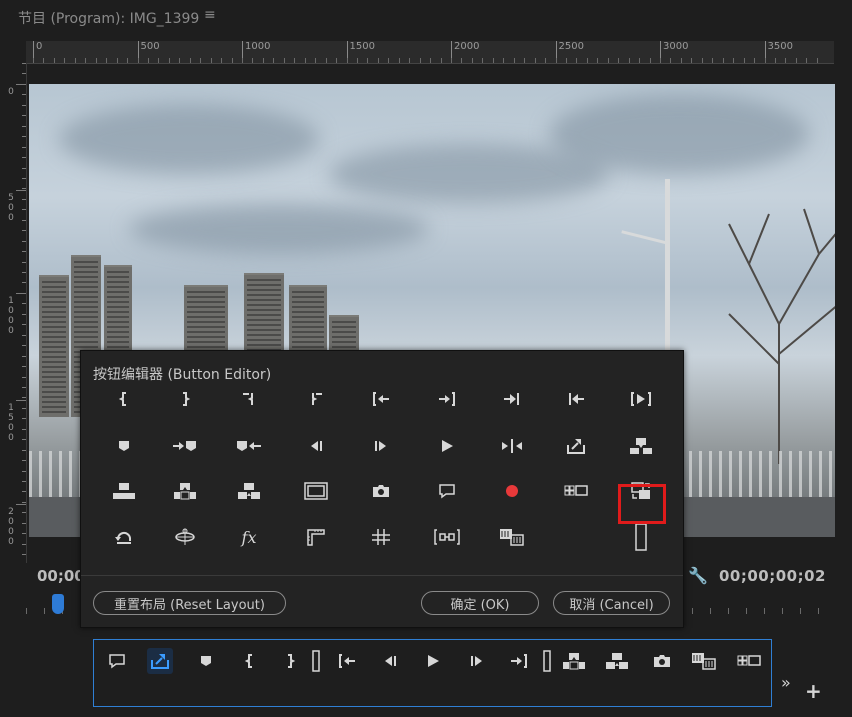 The height and width of the screenshot is (717, 852). What do you see at coordinates (58, 604) in the screenshot?
I see `playhead` at bounding box center [58, 604].